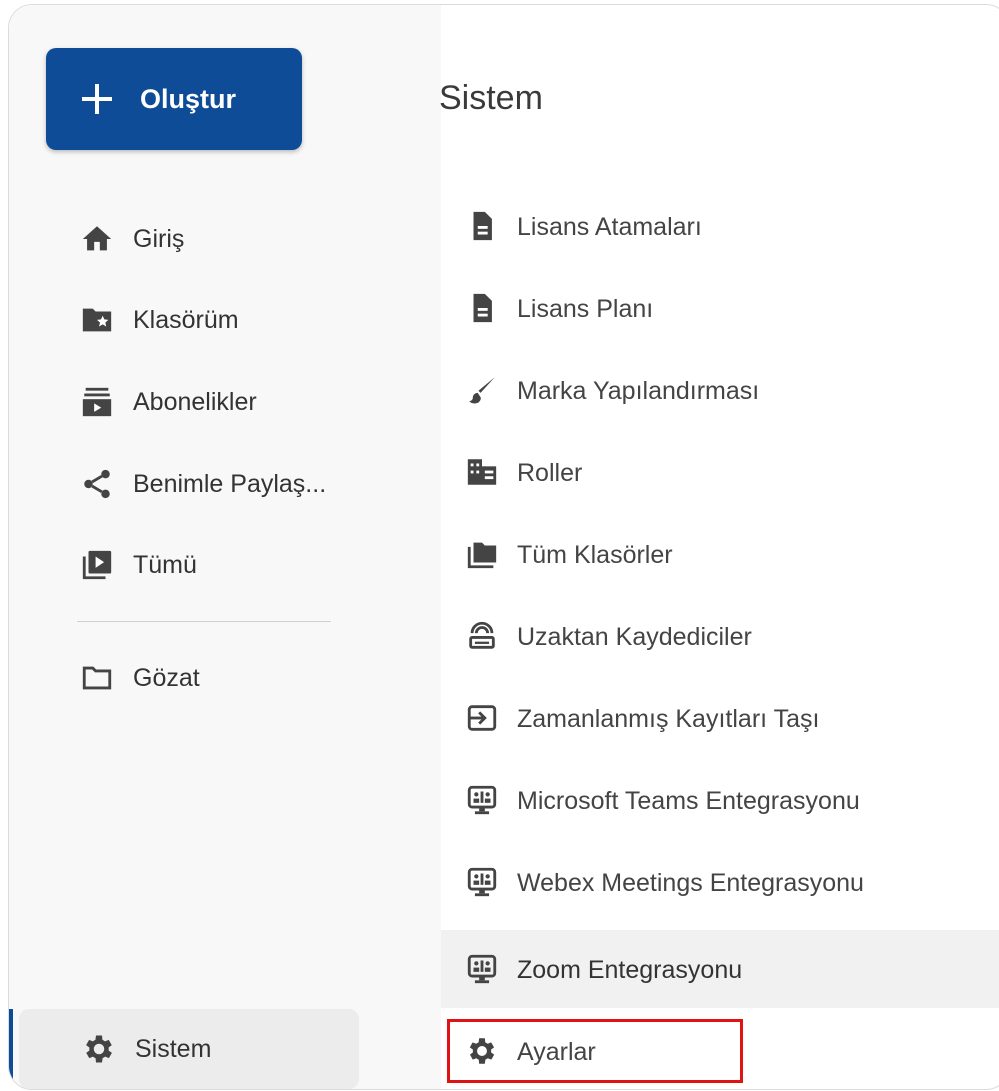 The width and height of the screenshot is (999, 1091). Describe the element at coordinates (97, 484) in the screenshot. I see `share-icon` at that location.